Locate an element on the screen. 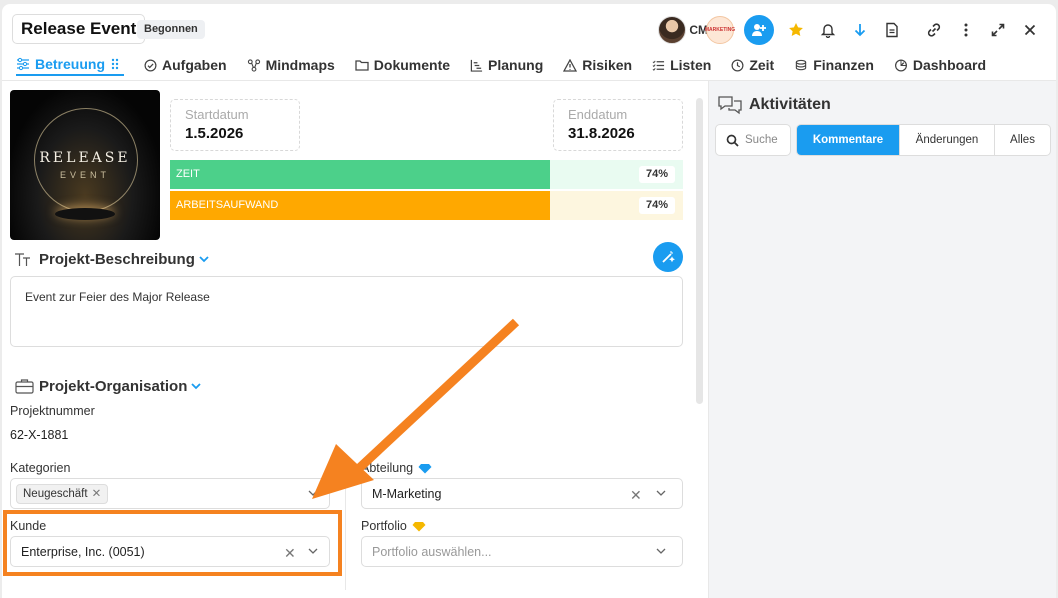 The image size is (1058, 598). annotation-arrow is located at coordinates (416, 408).